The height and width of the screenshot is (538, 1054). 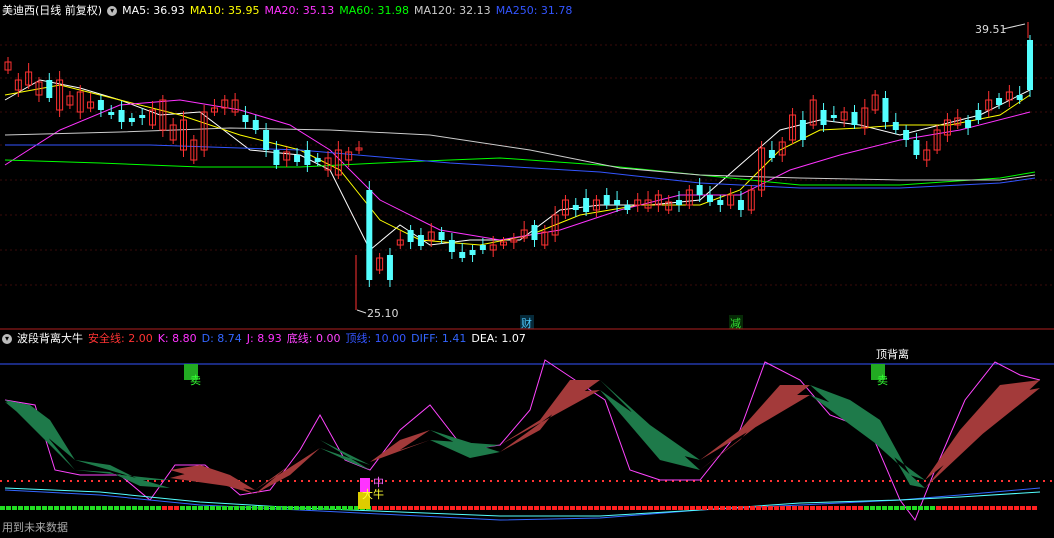 What do you see at coordinates (498, 338) in the screenshot?
I see `indicator-legend-item-7: DEA: 1.07` at bounding box center [498, 338].